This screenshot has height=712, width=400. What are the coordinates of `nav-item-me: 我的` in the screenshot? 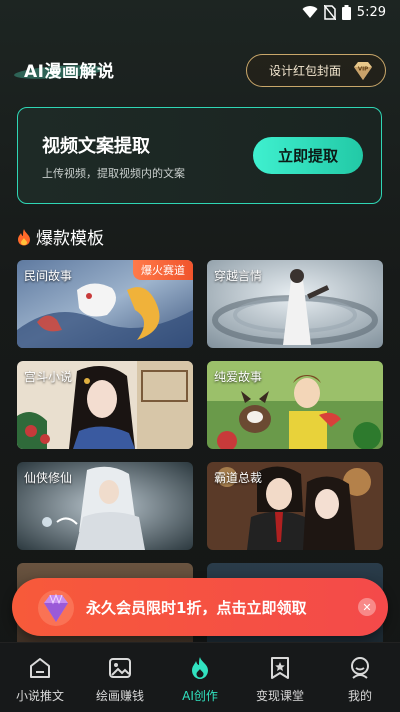 It's located at (360, 677).